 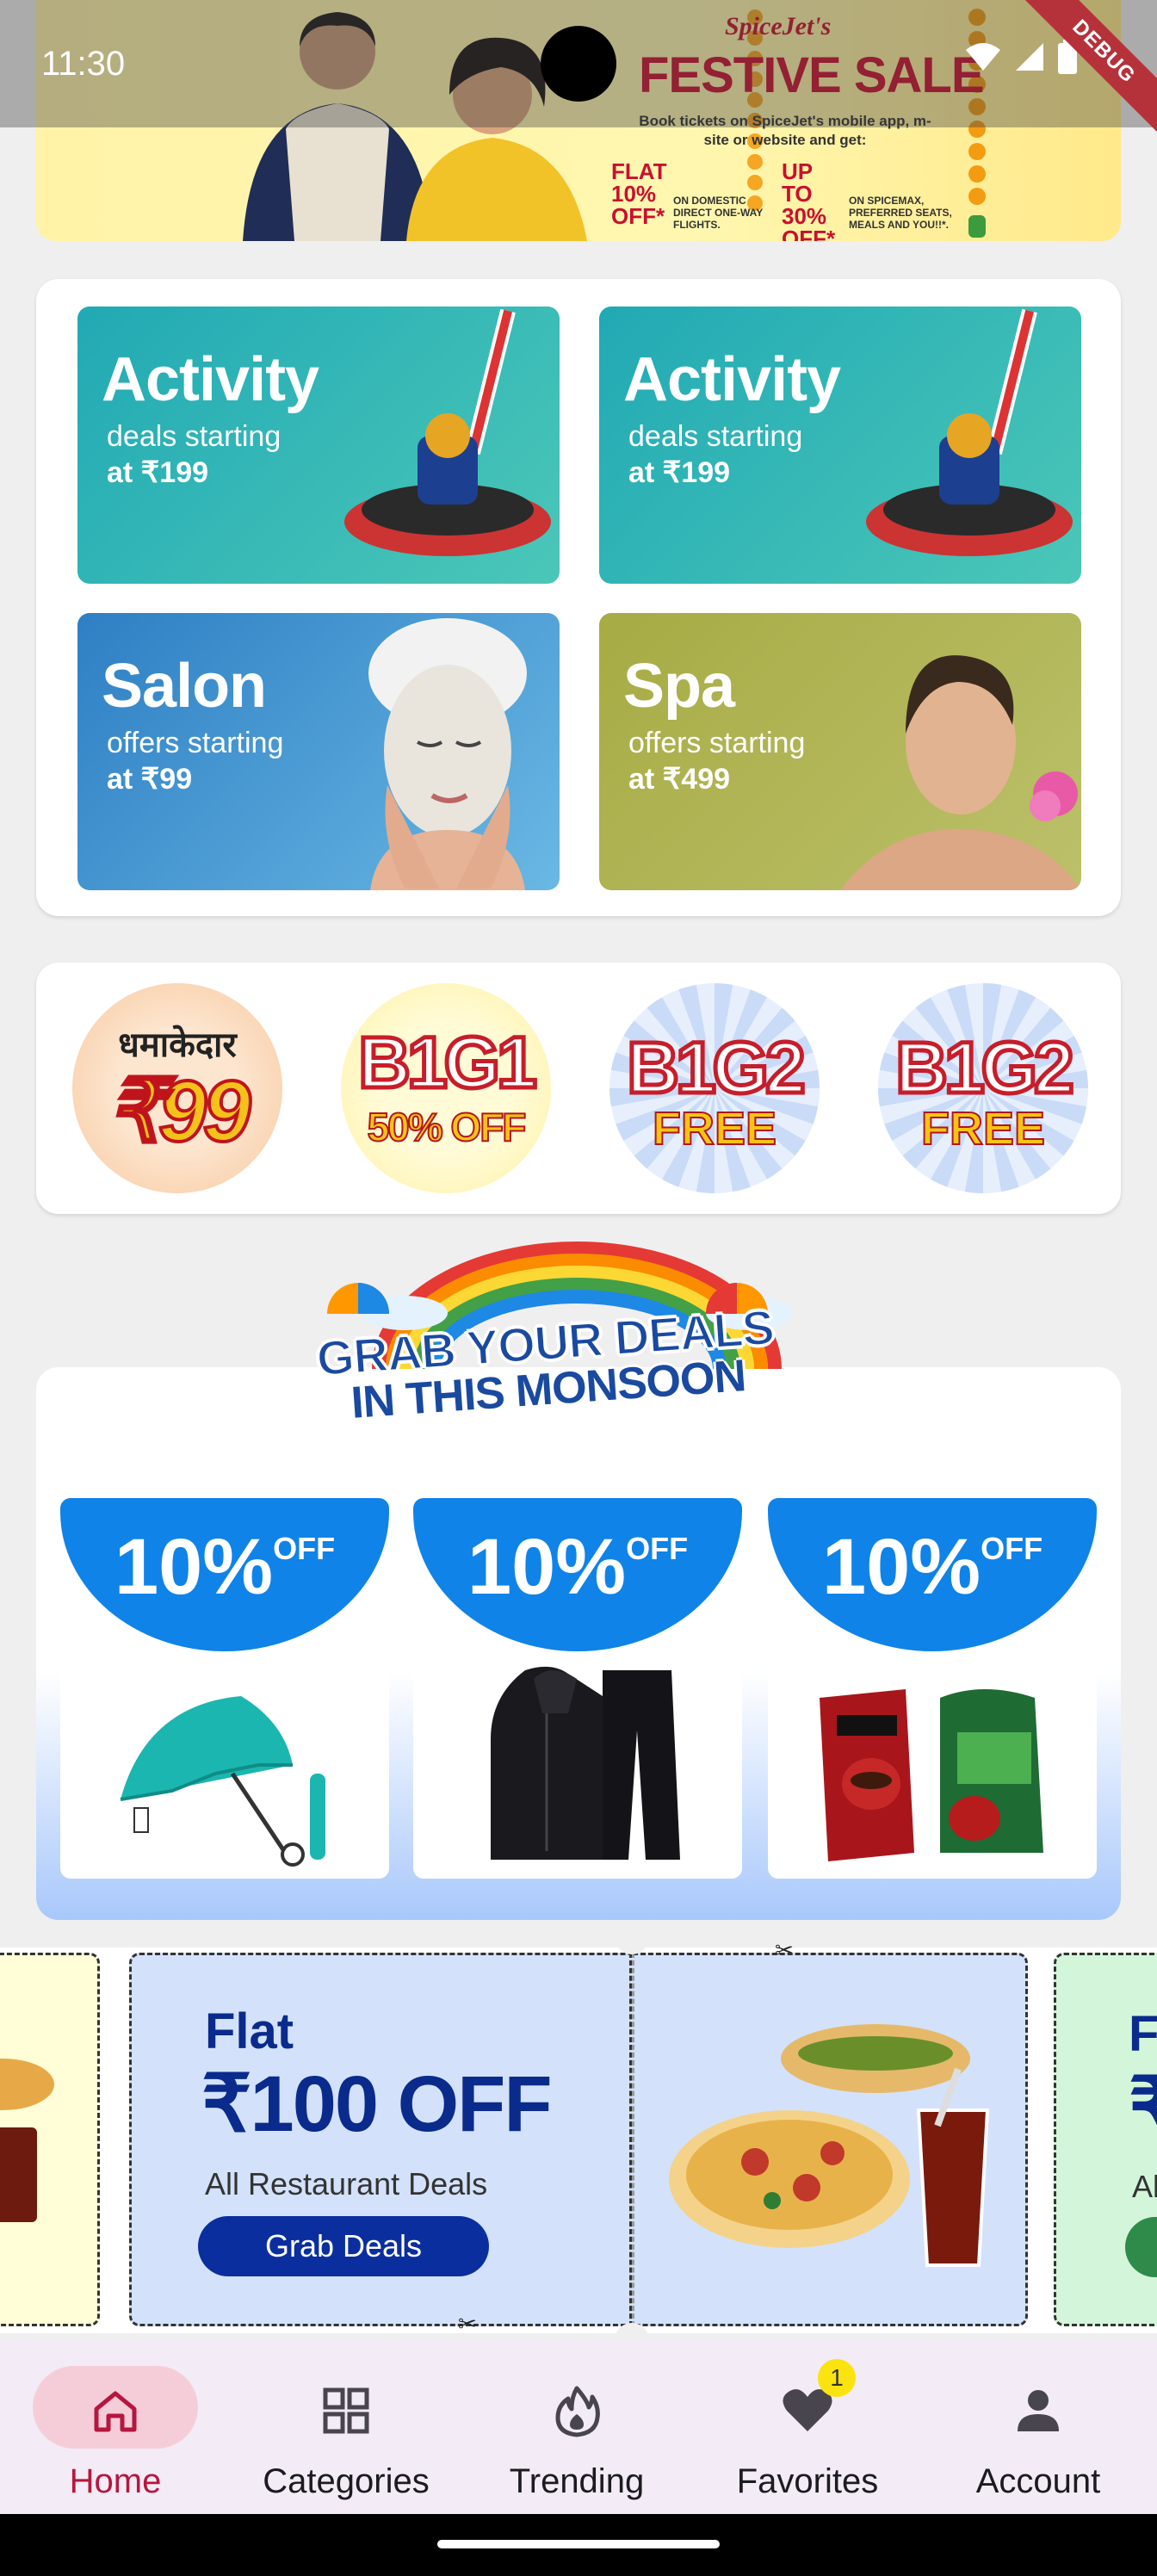 I want to click on favorites-badge: 1, so click(x=837, y=2378).